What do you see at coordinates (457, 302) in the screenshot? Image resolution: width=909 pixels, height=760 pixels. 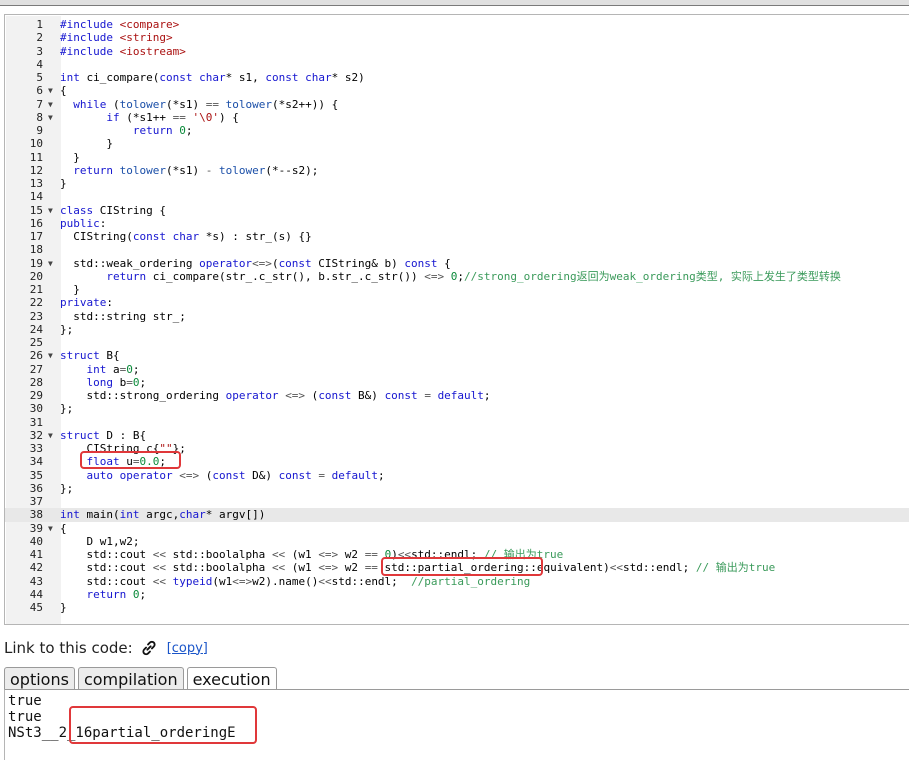 I see `code-line: 22 private:` at bounding box center [457, 302].